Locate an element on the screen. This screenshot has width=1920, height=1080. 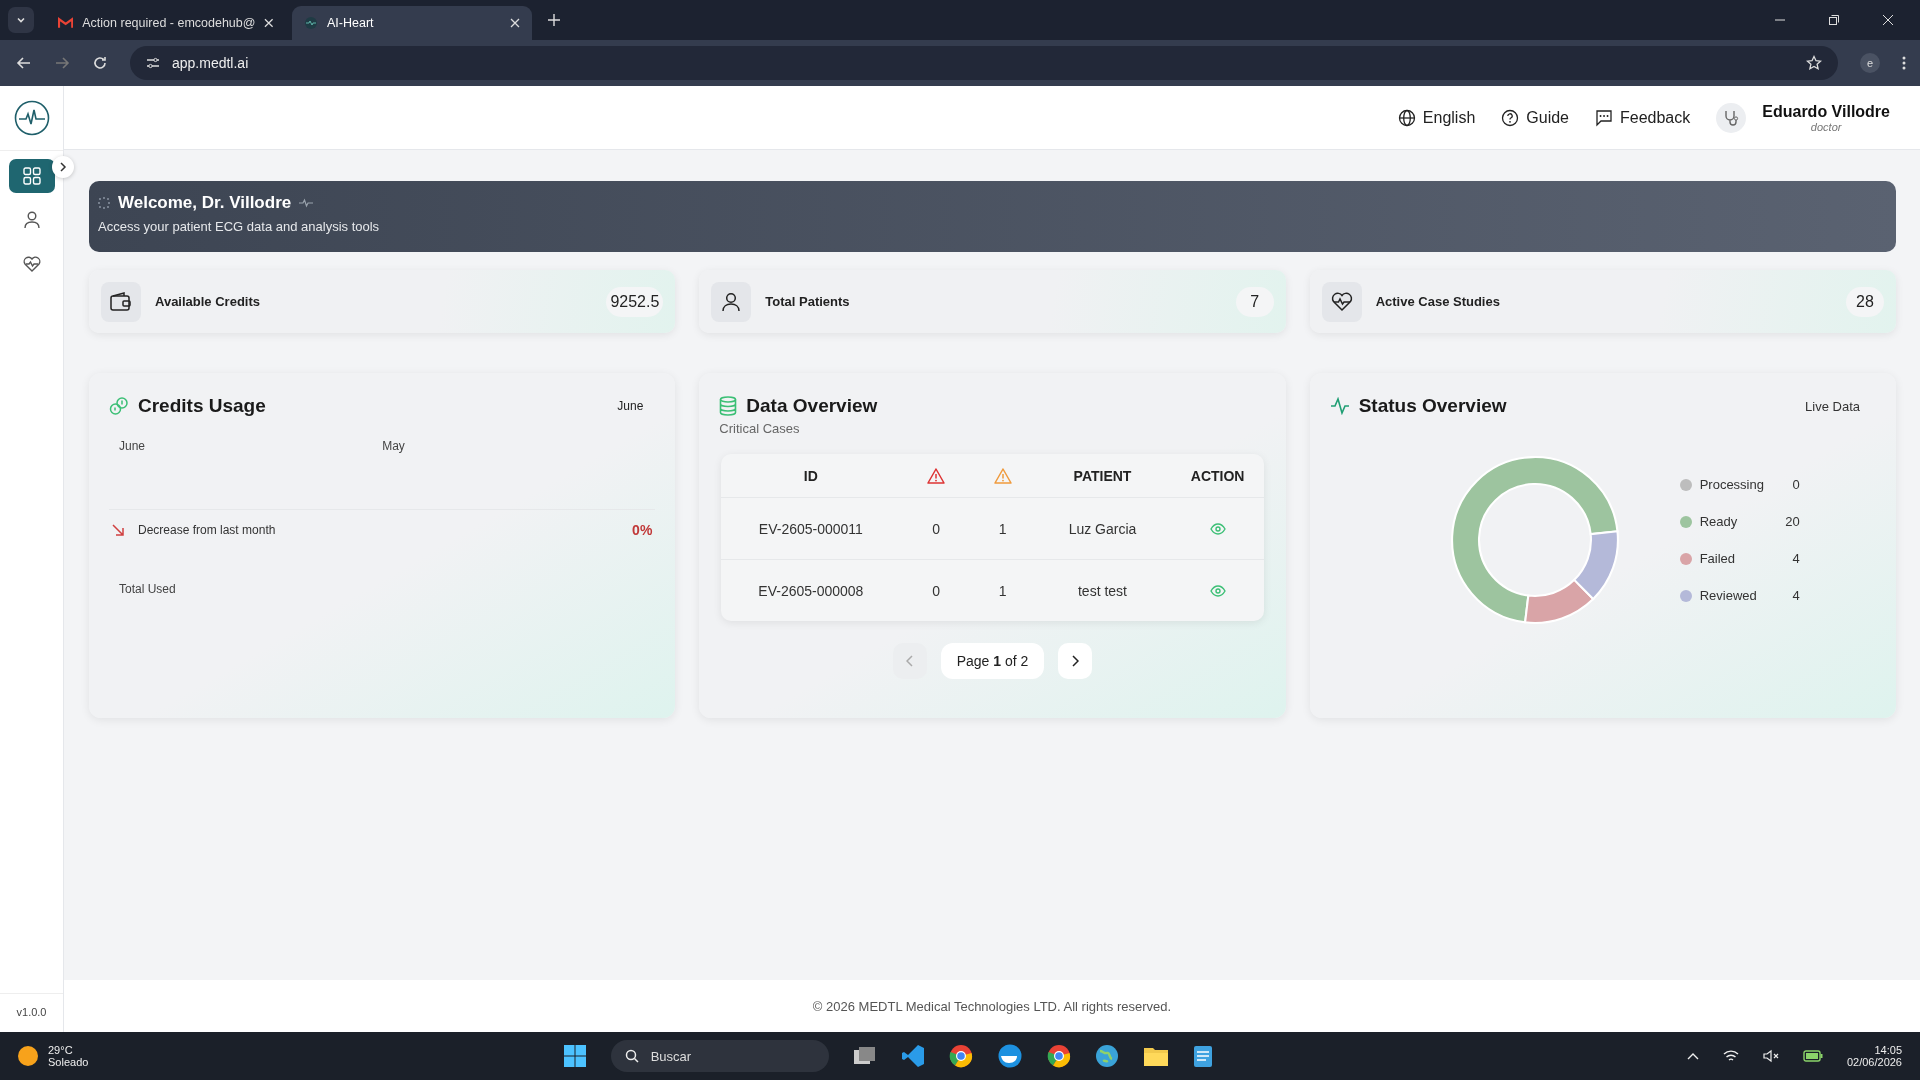
column-header: PATIENT is located at coordinates (1102, 475).